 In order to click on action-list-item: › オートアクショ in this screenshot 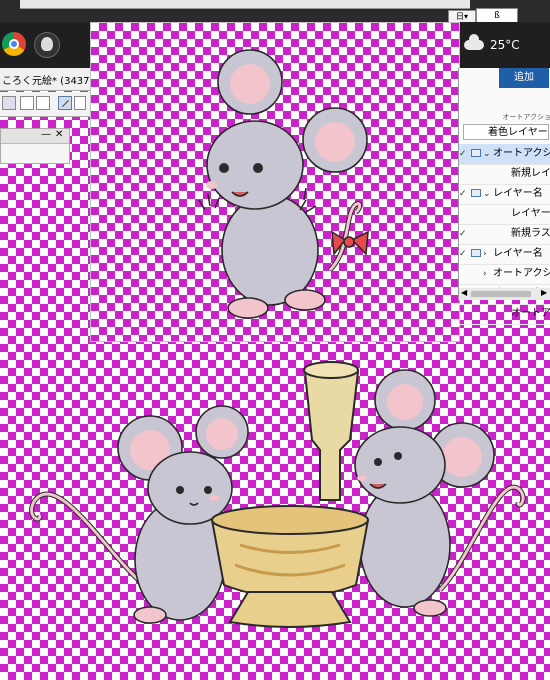, I will do `click(504, 274)`.